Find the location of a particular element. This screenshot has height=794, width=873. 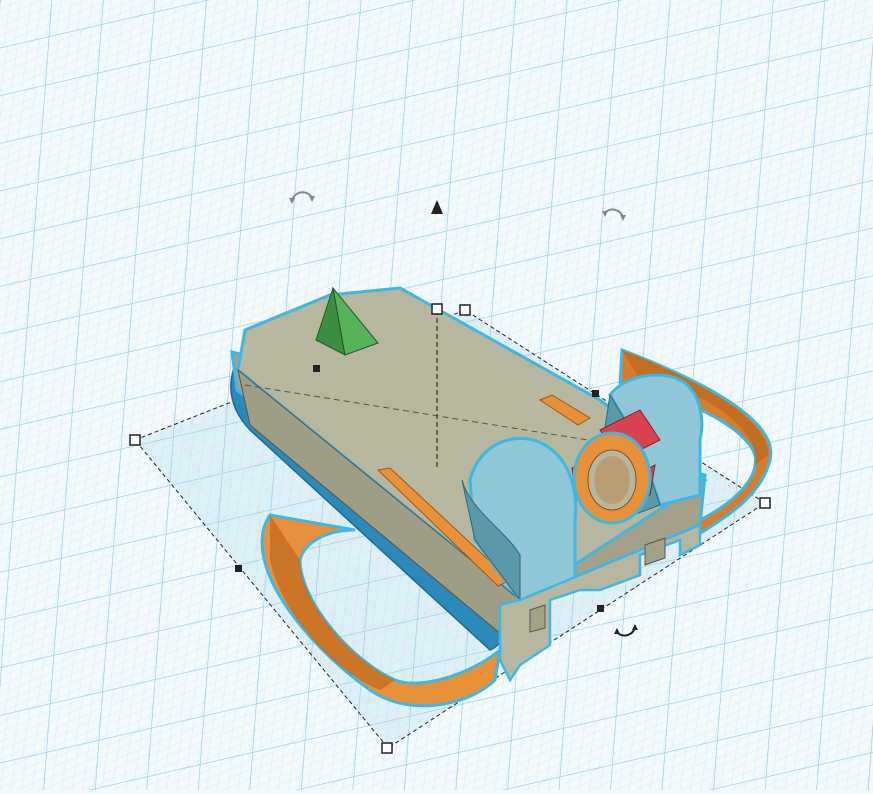

edge-handle-top-left is located at coordinates (316, 368).